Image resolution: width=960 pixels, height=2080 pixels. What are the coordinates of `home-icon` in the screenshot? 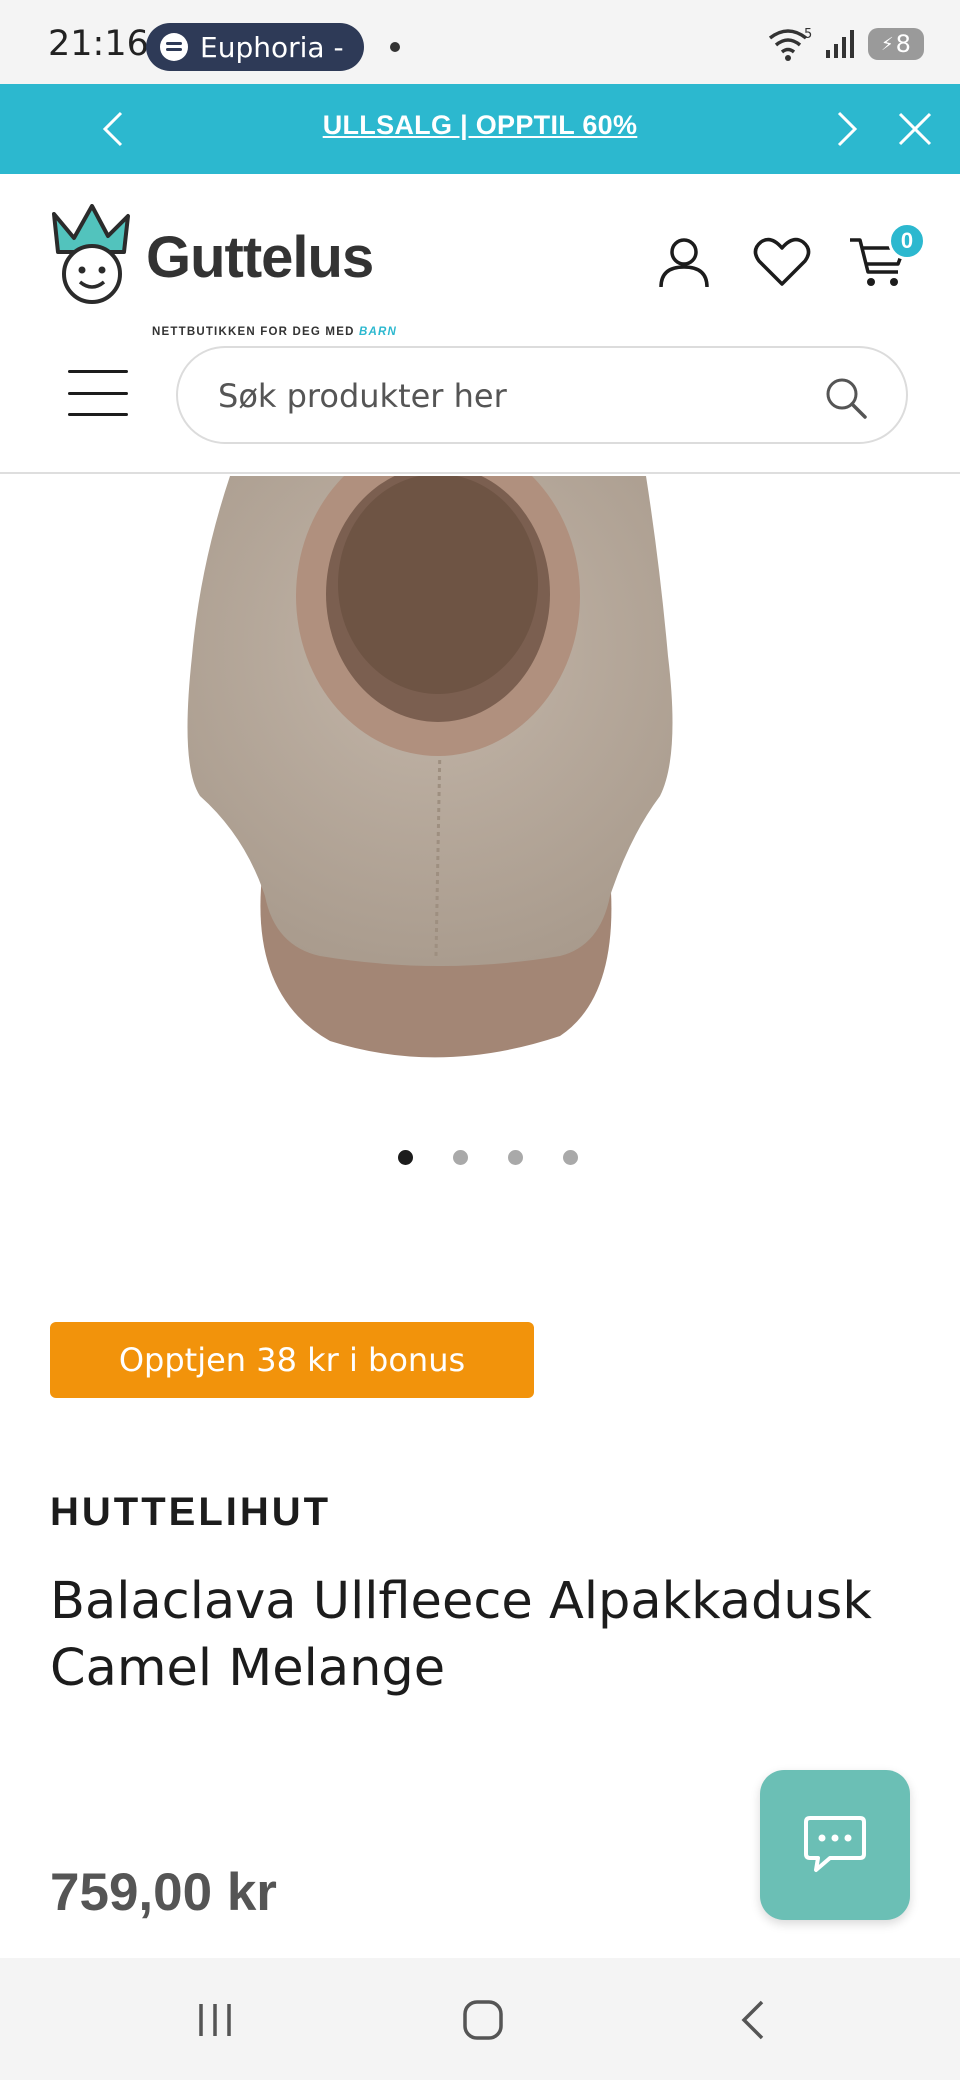 It's located at (483, 2020).